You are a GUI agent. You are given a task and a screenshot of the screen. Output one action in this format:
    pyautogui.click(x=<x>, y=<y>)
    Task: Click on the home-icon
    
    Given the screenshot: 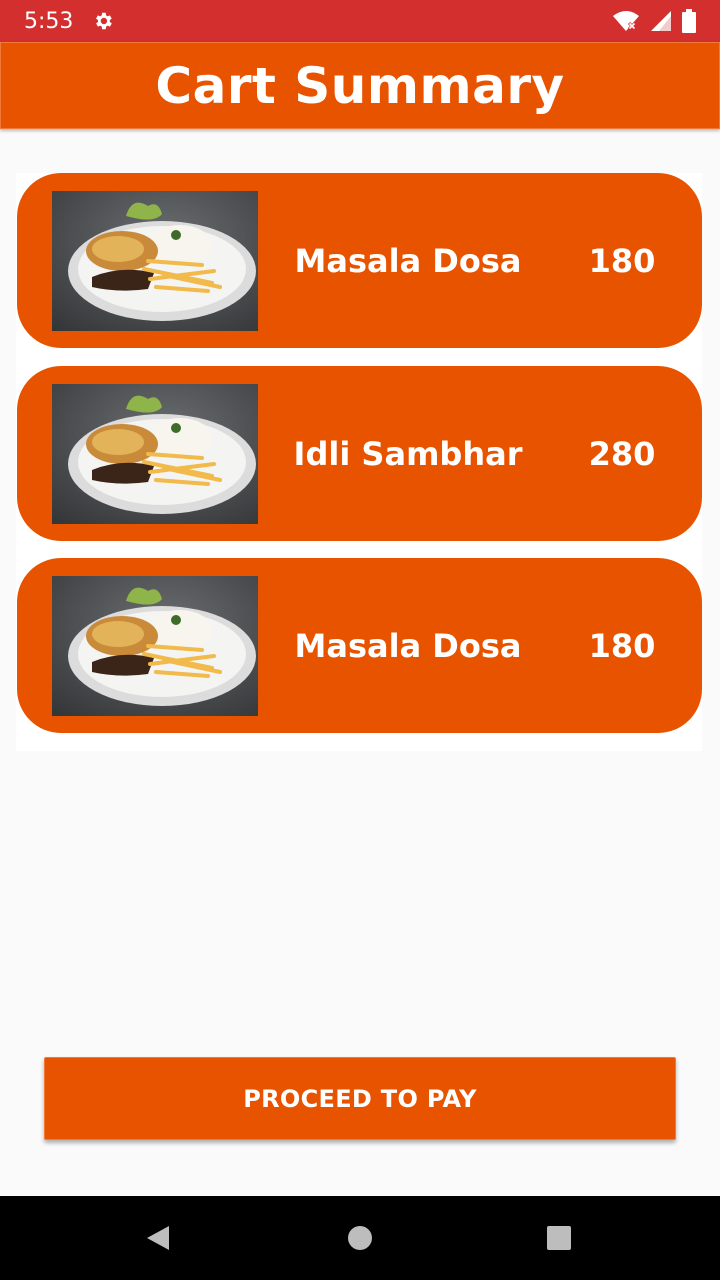 What is the action you would take?
    pyautogui.click(x=360, y=1238)
    